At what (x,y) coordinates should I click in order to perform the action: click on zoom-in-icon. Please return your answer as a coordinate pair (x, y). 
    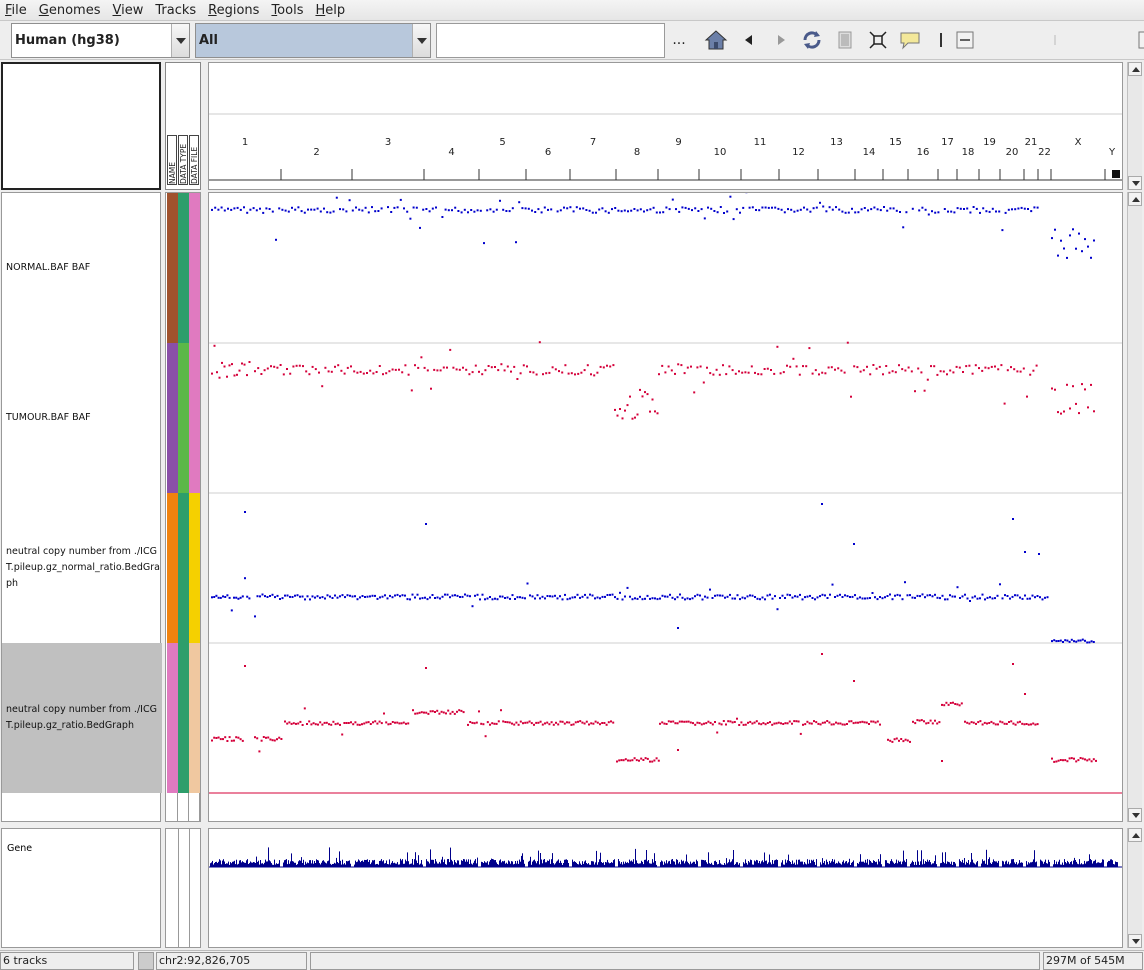
    Looking at the image, I should click on (1140, 40).